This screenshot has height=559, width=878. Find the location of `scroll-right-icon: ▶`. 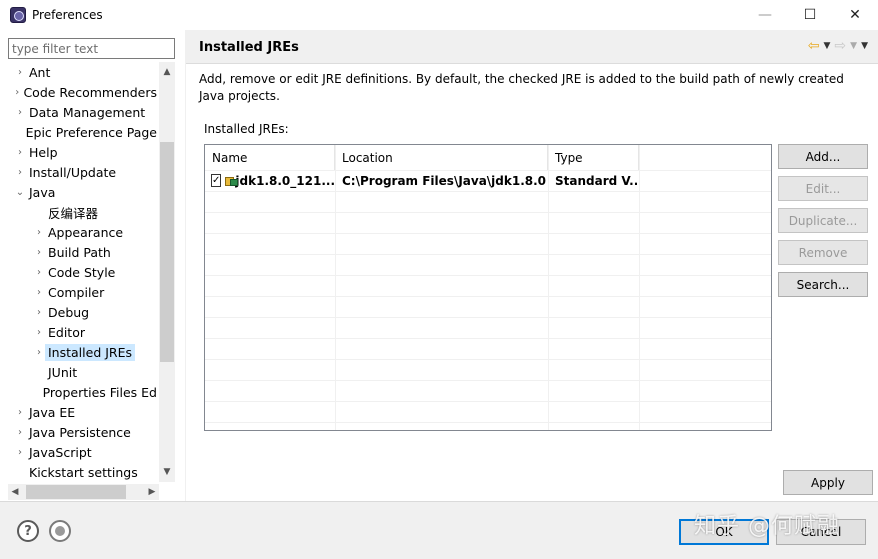

scroll-right-icon: ▶ is located at coordinates (152, 492).